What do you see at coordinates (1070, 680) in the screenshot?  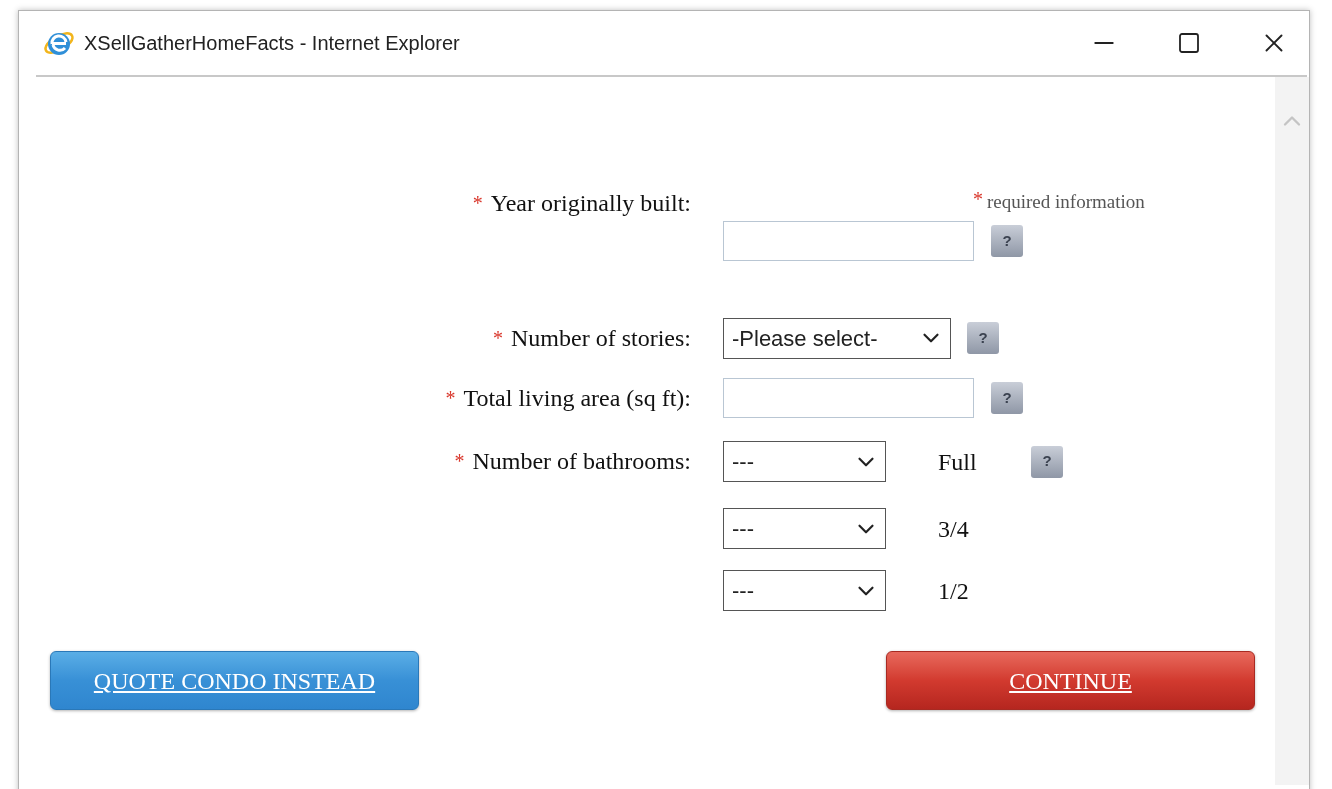 I see `continue-button: CONTINUE` at bounding box center [1070, 680].